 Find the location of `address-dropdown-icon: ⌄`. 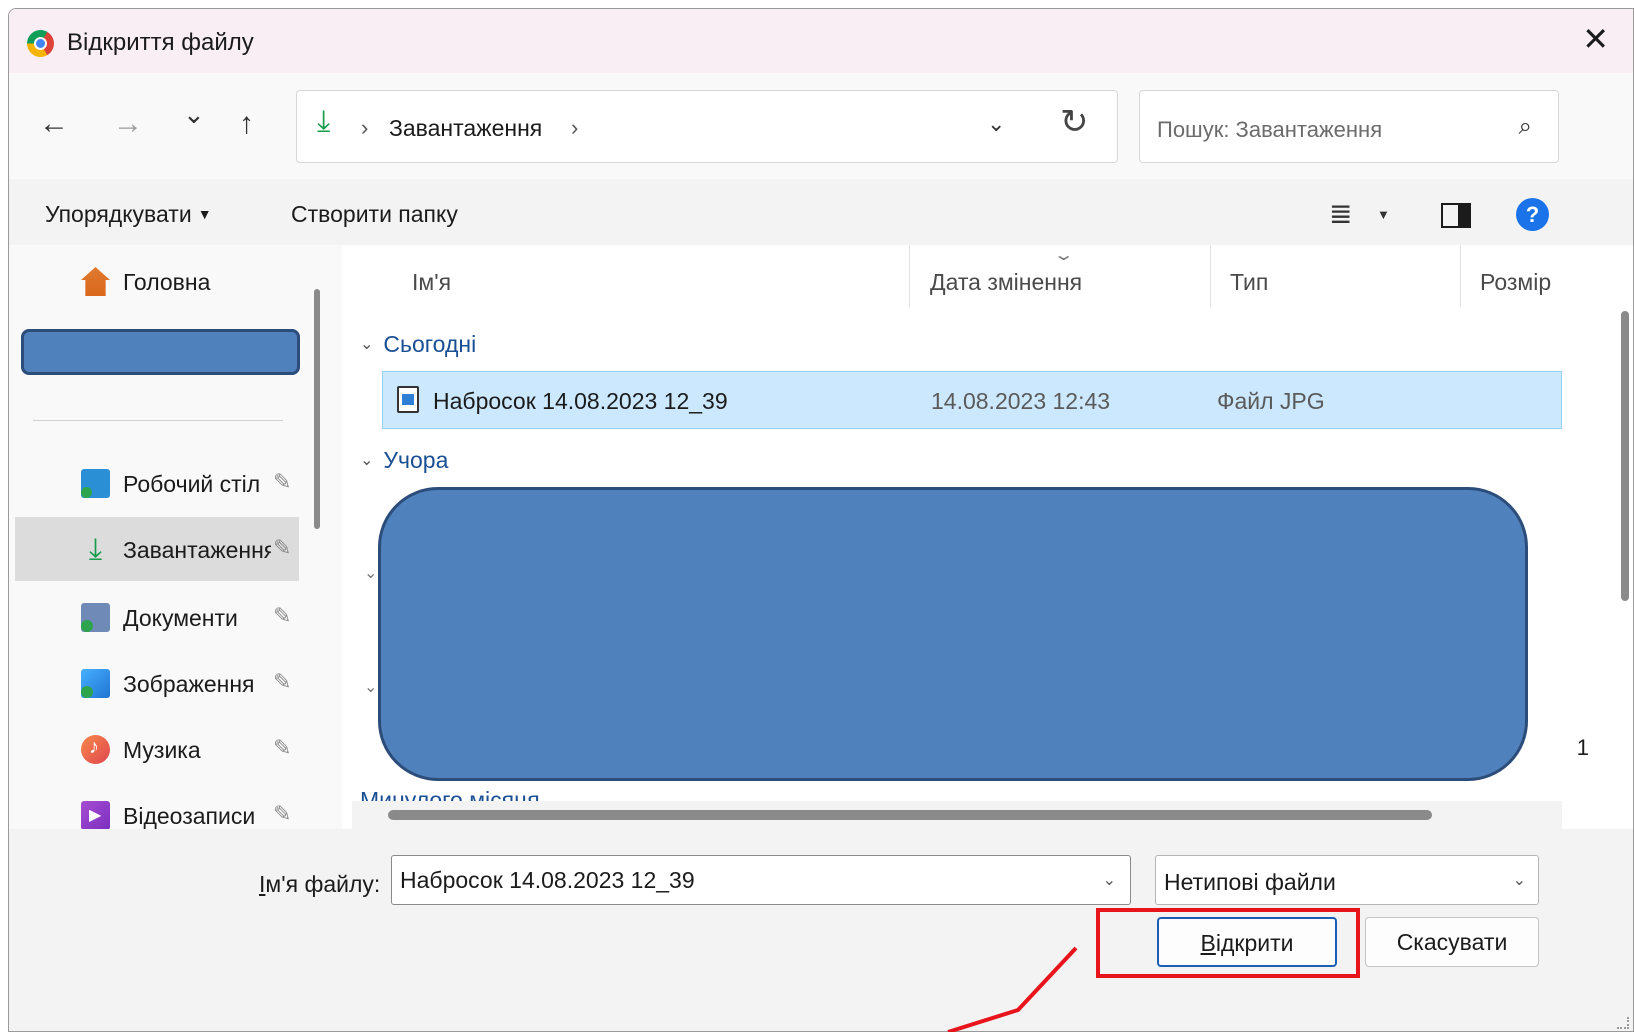

address-dropdown-icon: ⌄ is located at coordinates (996, 124).